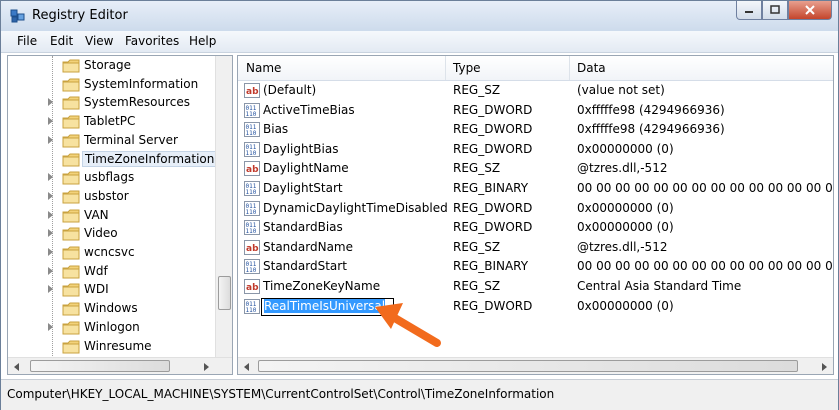 Image resolution: width=839 pixels, height=410 pixels. I want to click on values-hscroll-thumb, so click(528, 366).